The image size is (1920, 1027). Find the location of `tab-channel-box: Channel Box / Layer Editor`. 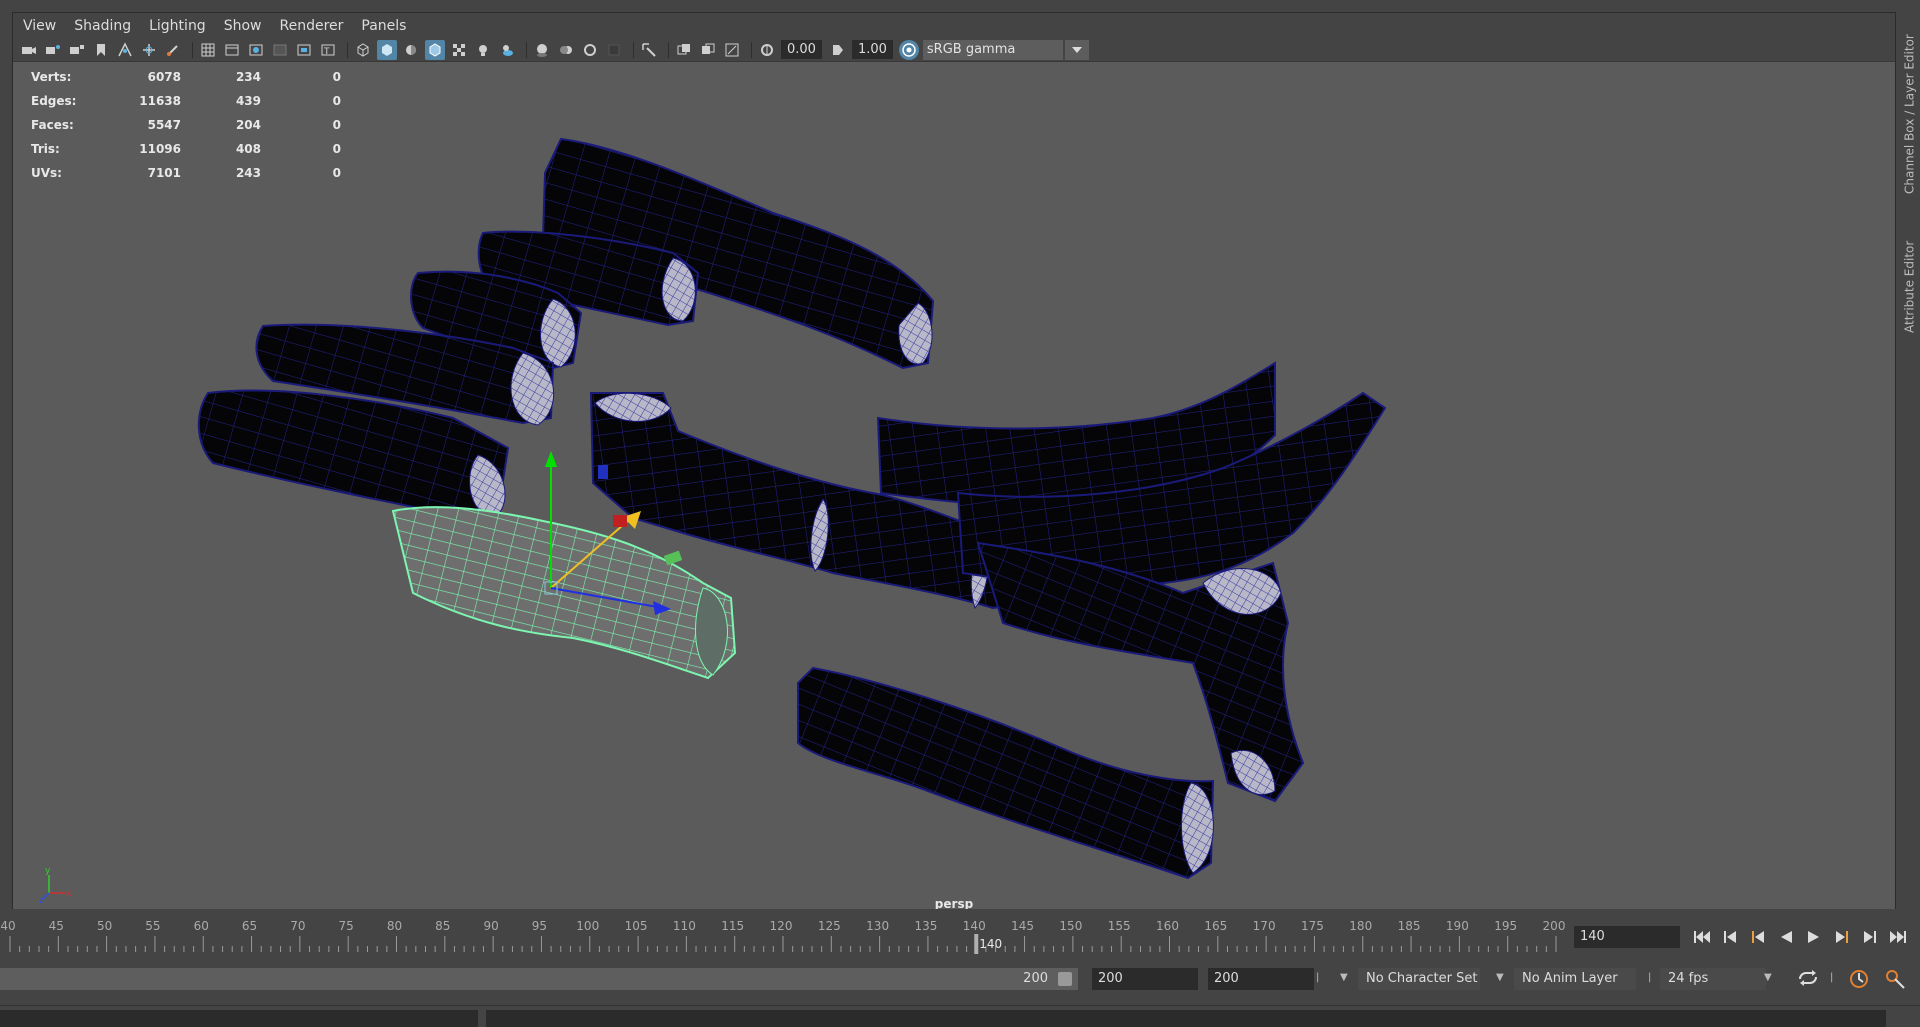

tab-channel-box: Channel Box / Layer Editor is located at coordinates (1909, 114).